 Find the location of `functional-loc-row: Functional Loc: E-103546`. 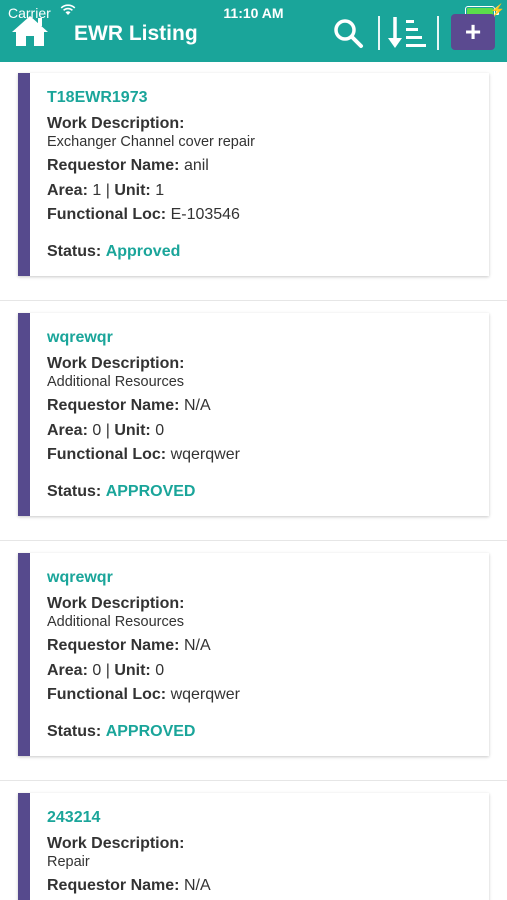

functional-loc-row: Functional Loc: E-103546 is located at coordinates (143, 214).